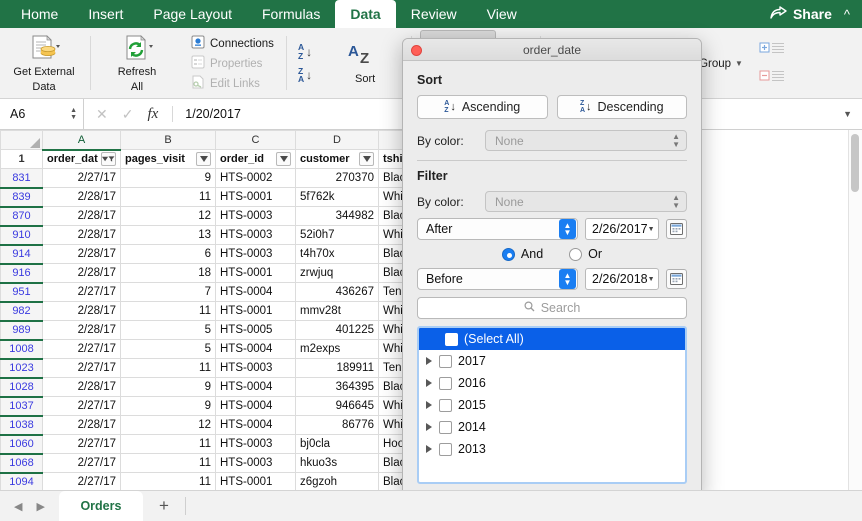  What do you see at coordinates (232, 43) in the screenshot?
I see `connections-button: Connections` at bounding box center [232, 43].